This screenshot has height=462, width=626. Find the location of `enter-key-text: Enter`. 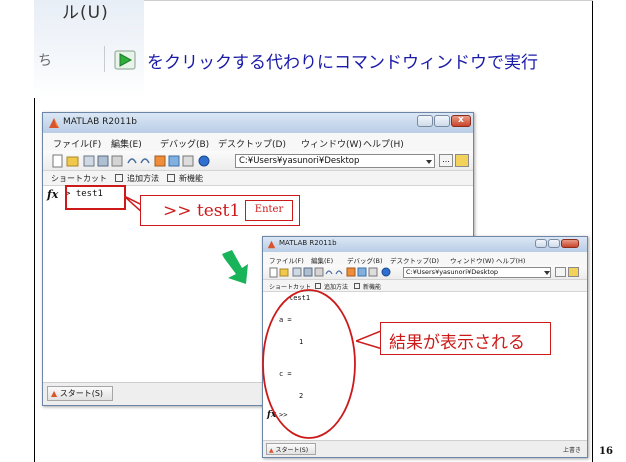

enter-key-text: Enter is located at coordinates (269, 209).